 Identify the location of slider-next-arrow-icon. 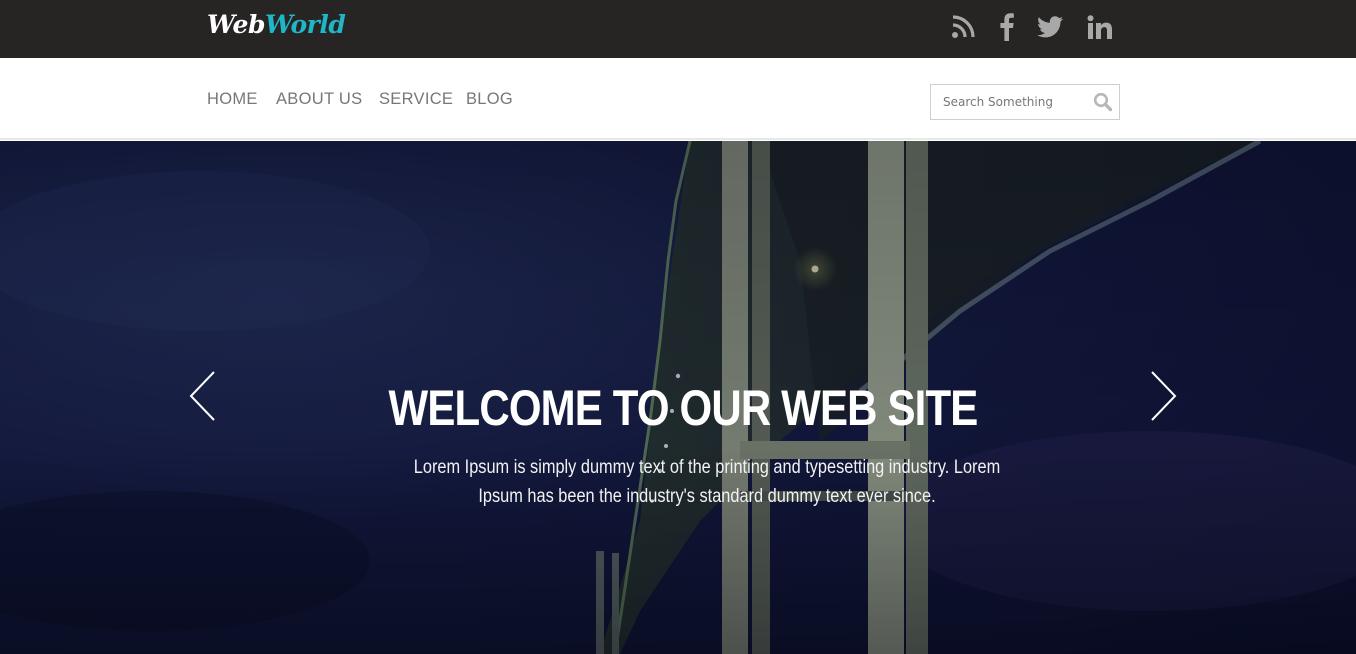
(1163, 397).